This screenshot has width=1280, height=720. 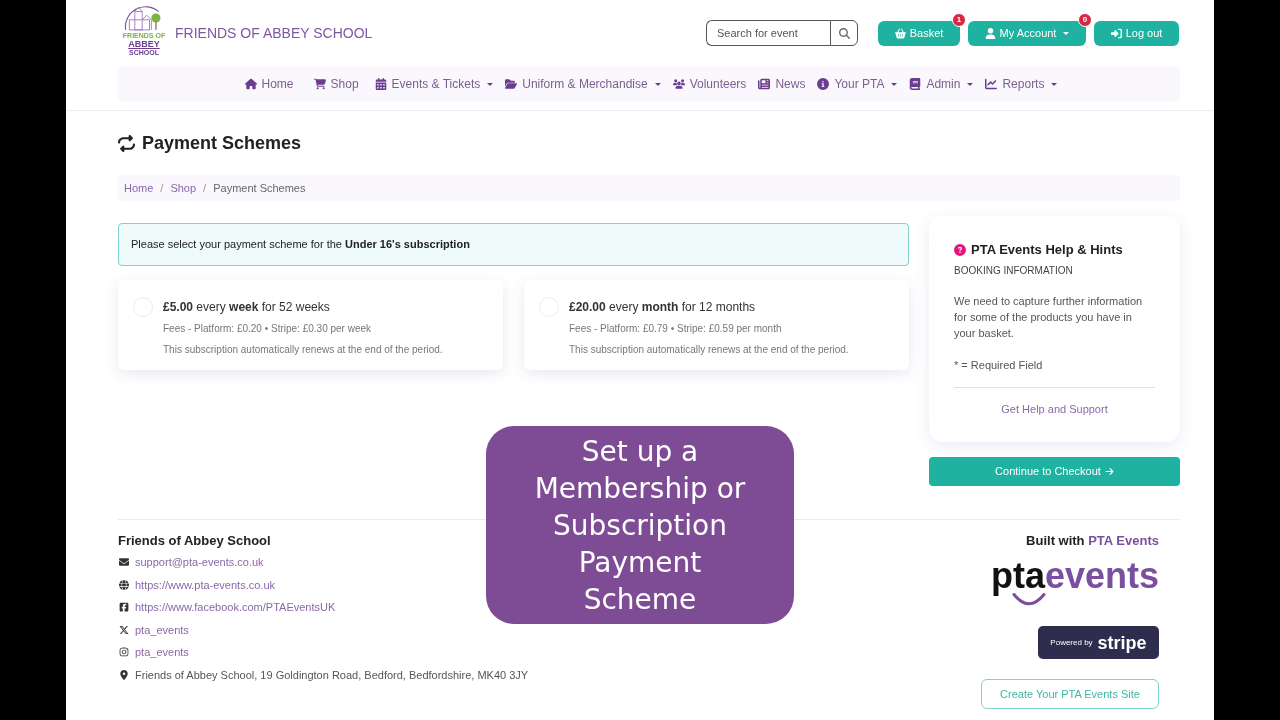 I want to click on page-title: Payment Schemes, so click(x=222, y=143).